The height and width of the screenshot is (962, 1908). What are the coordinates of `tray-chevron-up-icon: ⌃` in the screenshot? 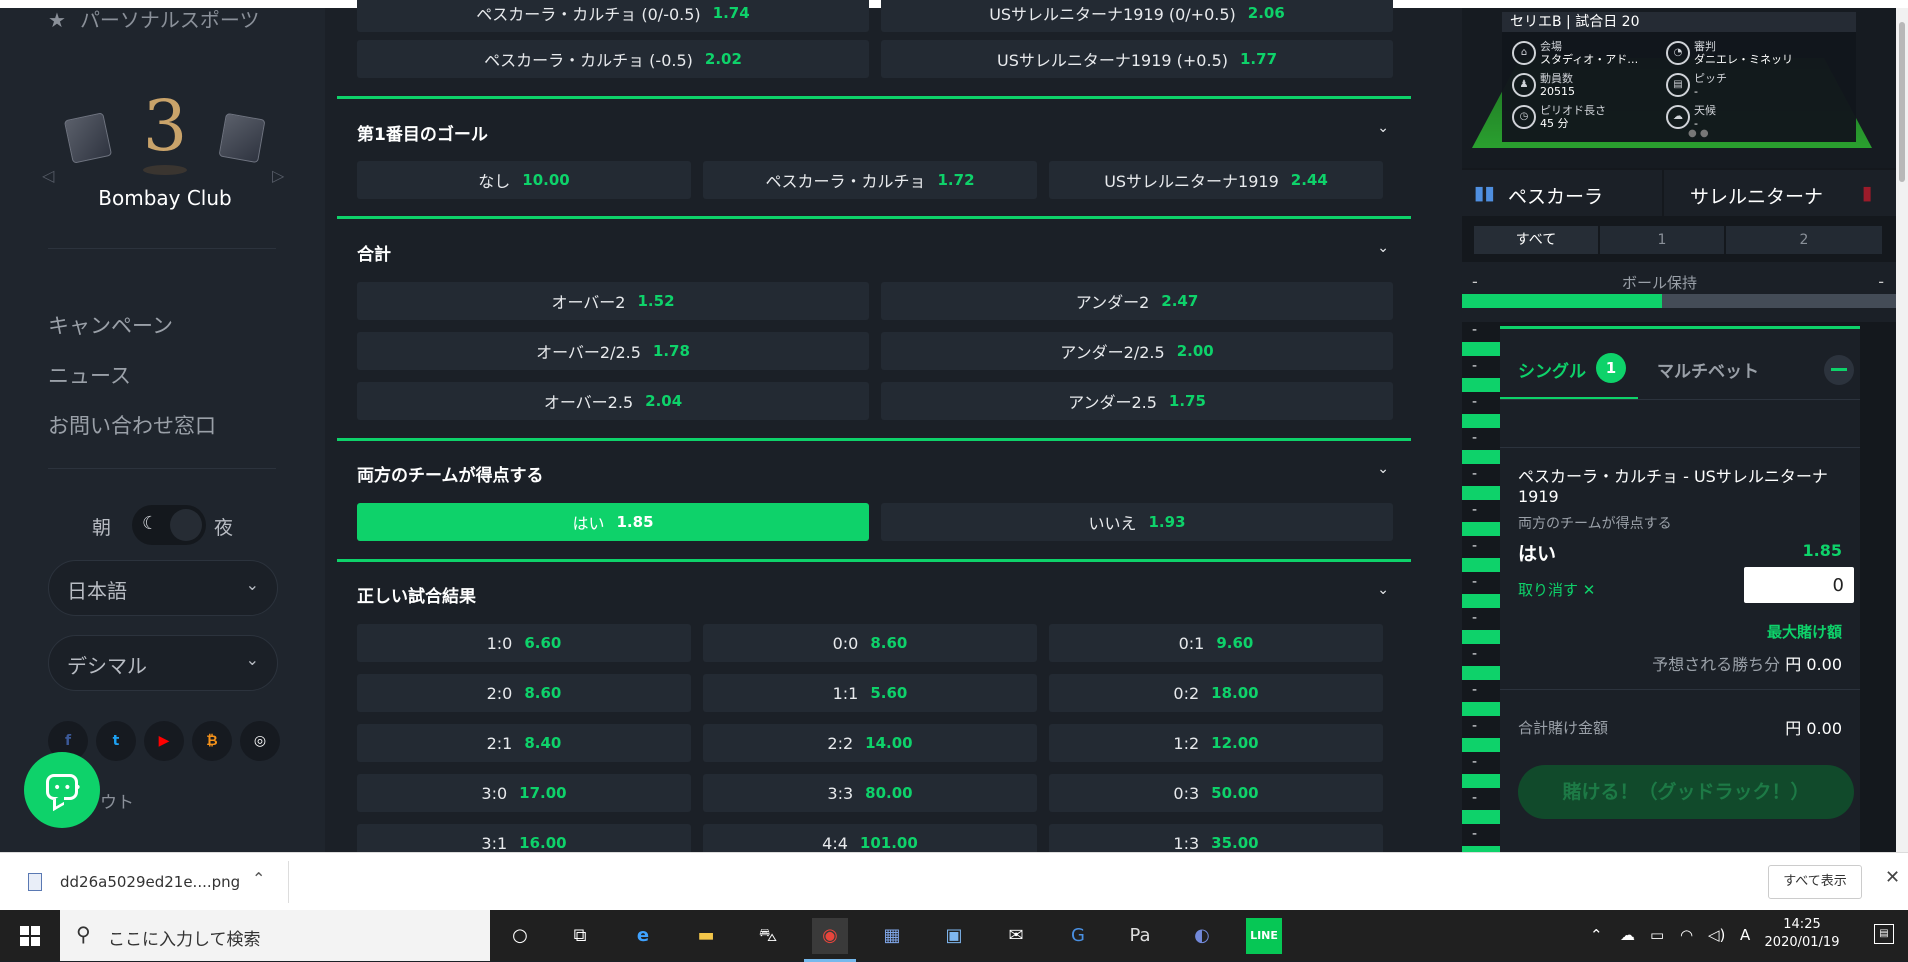 It's located at (1596, 935).